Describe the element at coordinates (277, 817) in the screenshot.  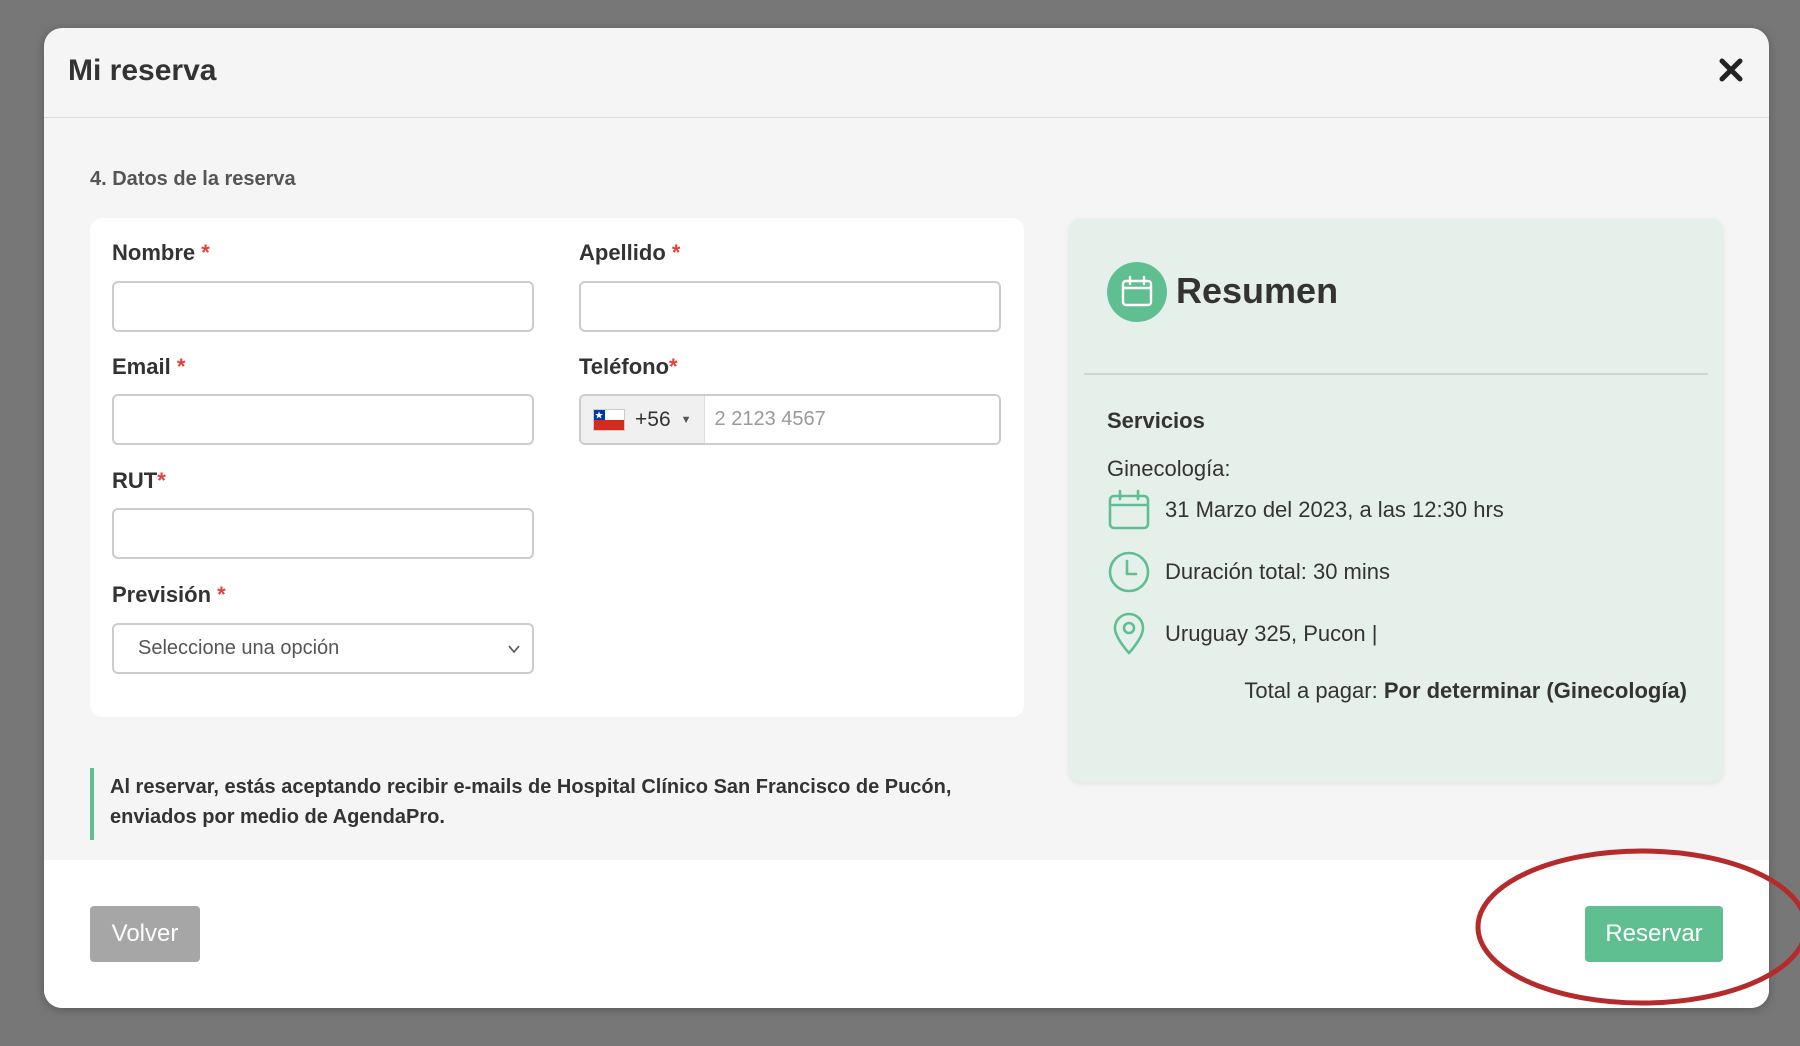
I see `consent-notice-line: enviados por medio de AgendaPro.` at that location.